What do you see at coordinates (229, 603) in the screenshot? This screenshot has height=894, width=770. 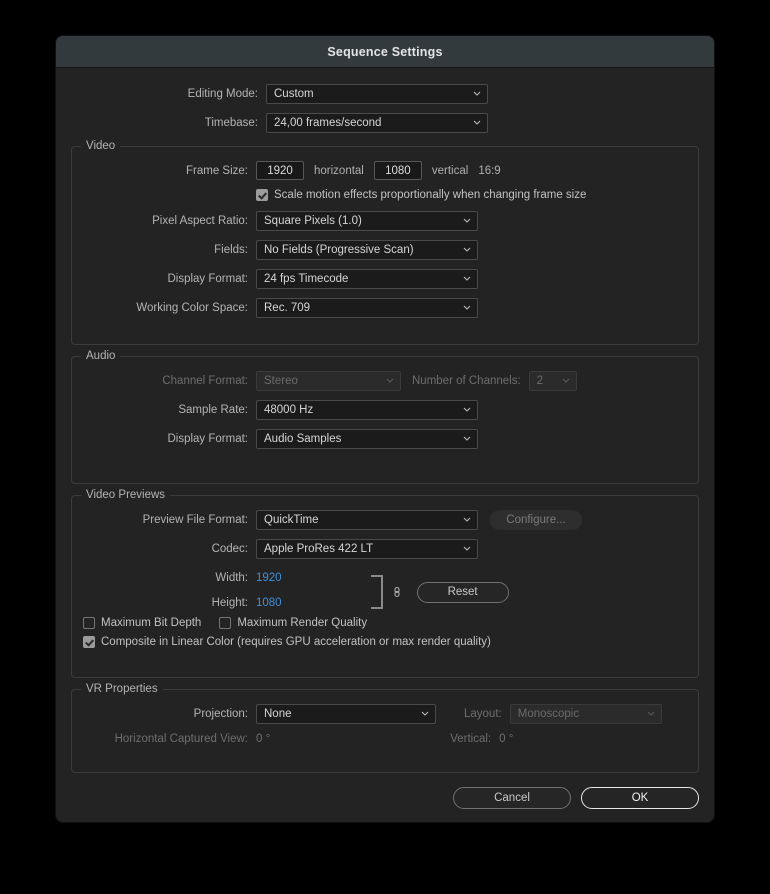 I see `height-label: Height:` at bounding box center [229, 603].